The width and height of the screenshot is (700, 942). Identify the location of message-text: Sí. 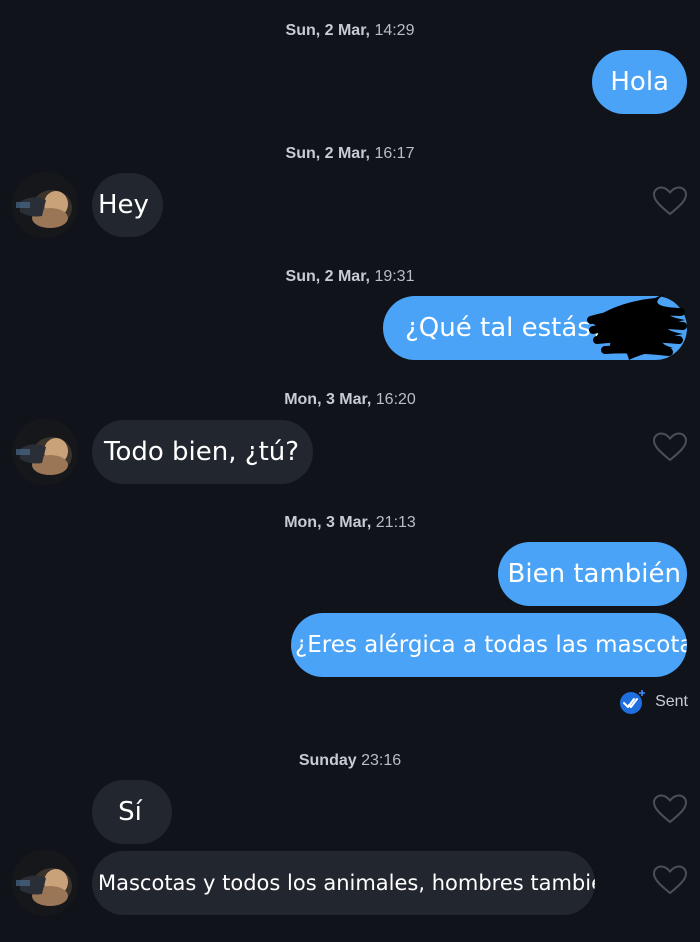
(130, 812).